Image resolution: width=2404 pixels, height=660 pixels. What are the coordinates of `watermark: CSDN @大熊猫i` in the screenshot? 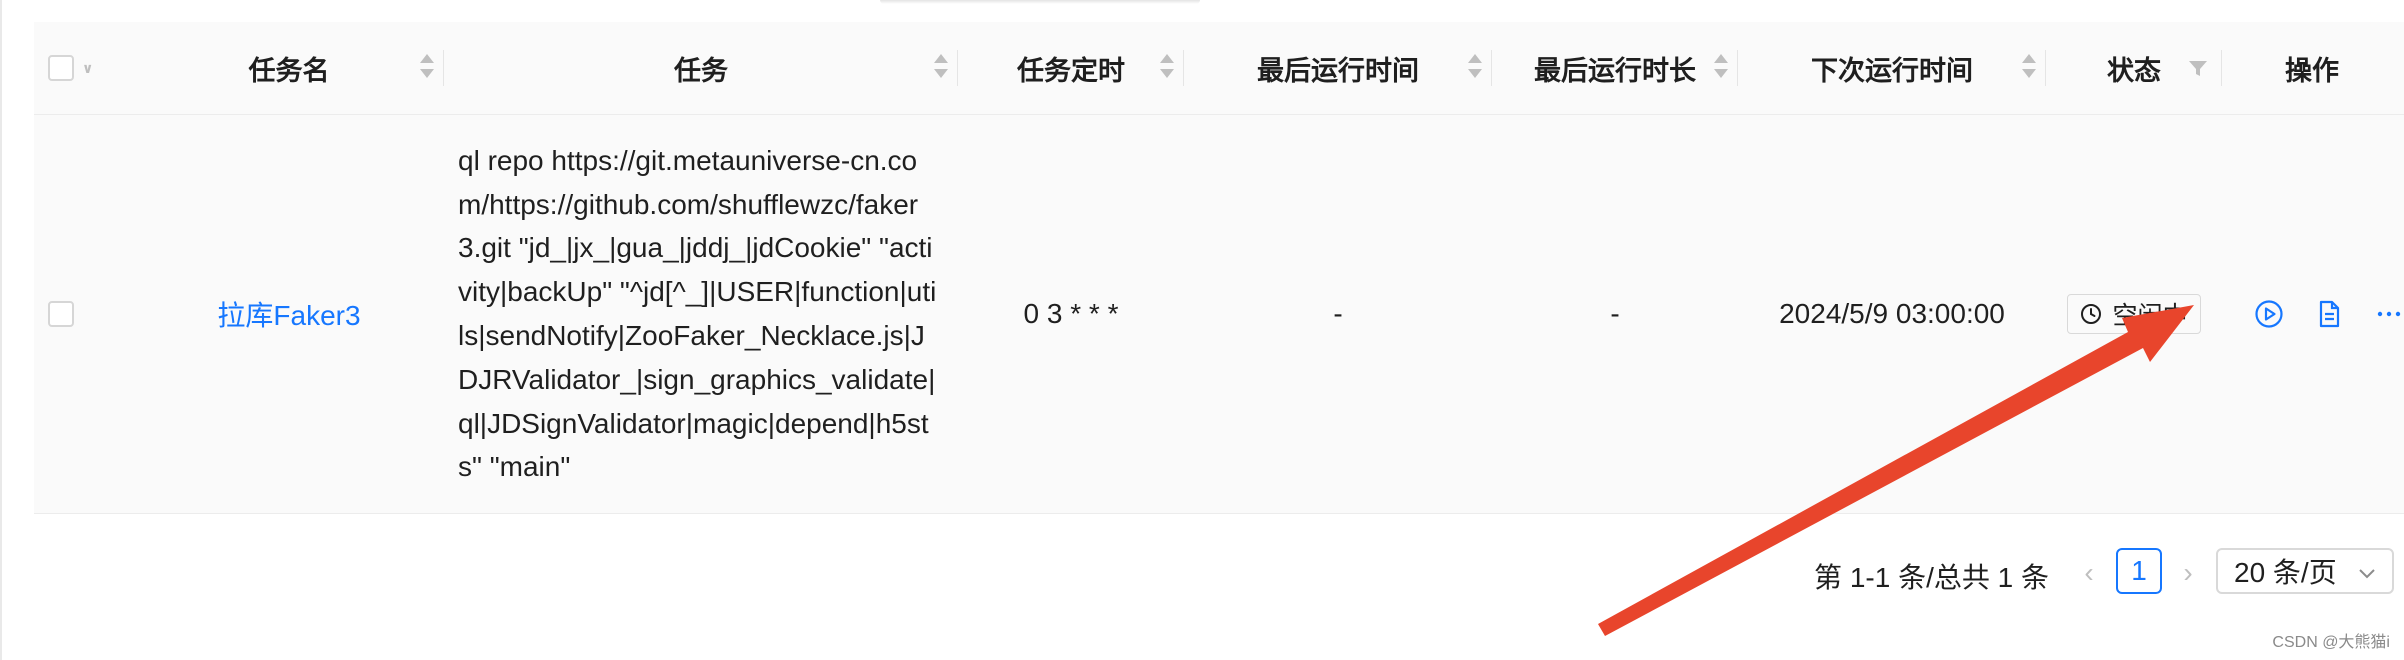 It's located at (2331, 642).